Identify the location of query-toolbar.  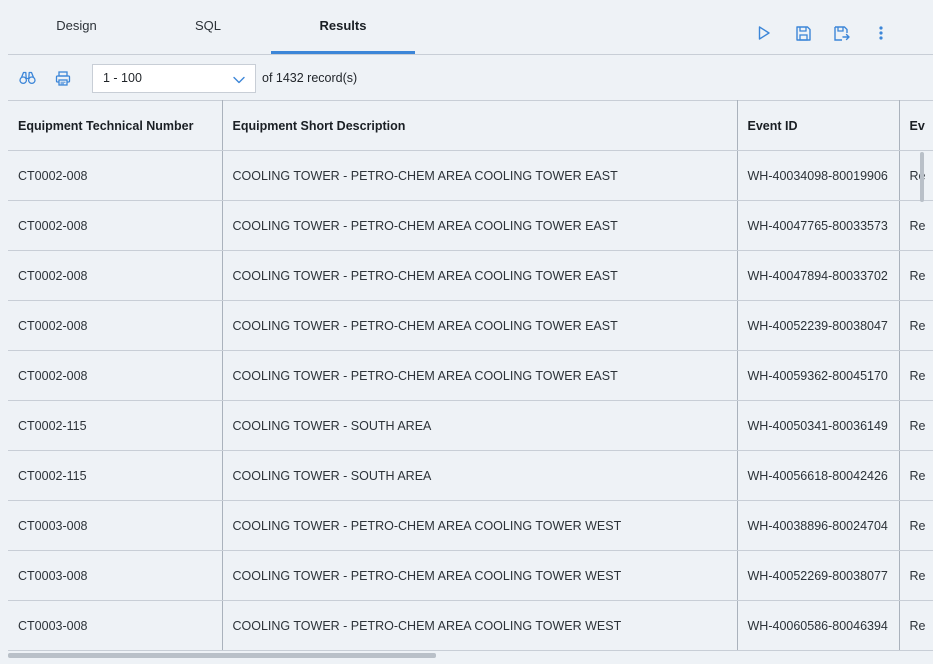
(831, 33).